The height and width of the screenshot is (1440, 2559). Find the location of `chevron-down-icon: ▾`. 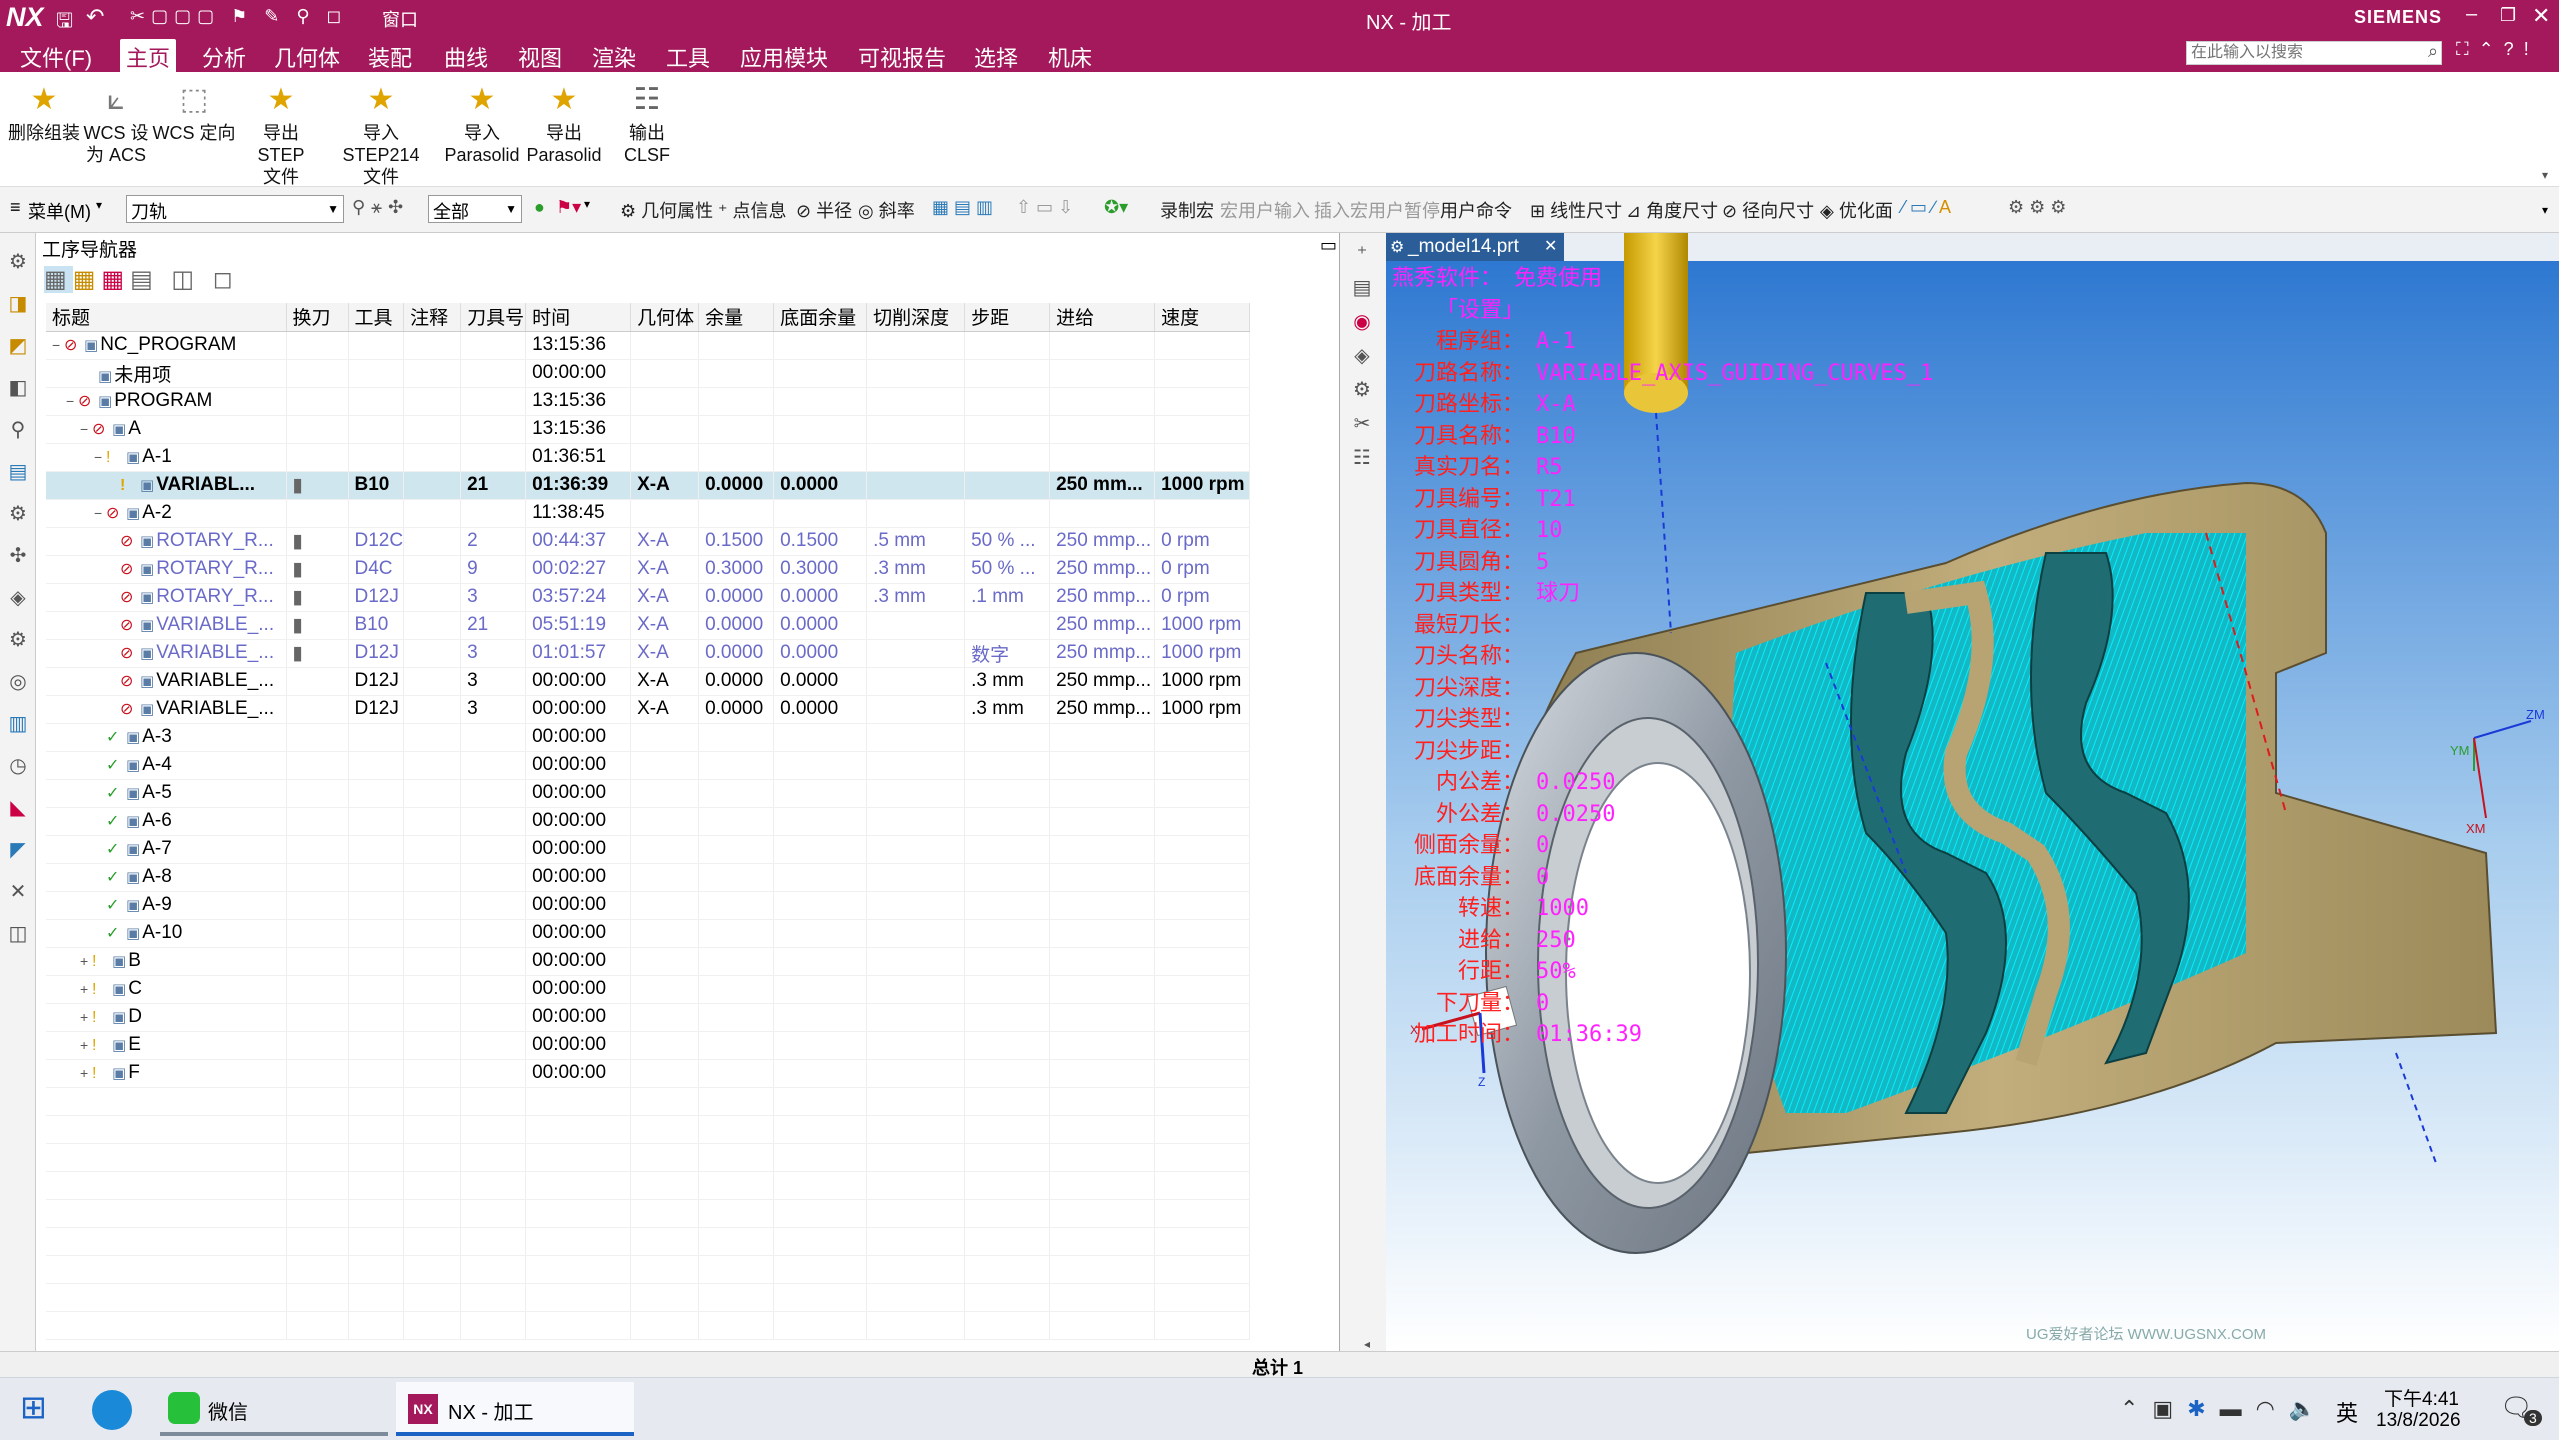

chevron-down-icon: ▾ is located at coordinates (99, 205).